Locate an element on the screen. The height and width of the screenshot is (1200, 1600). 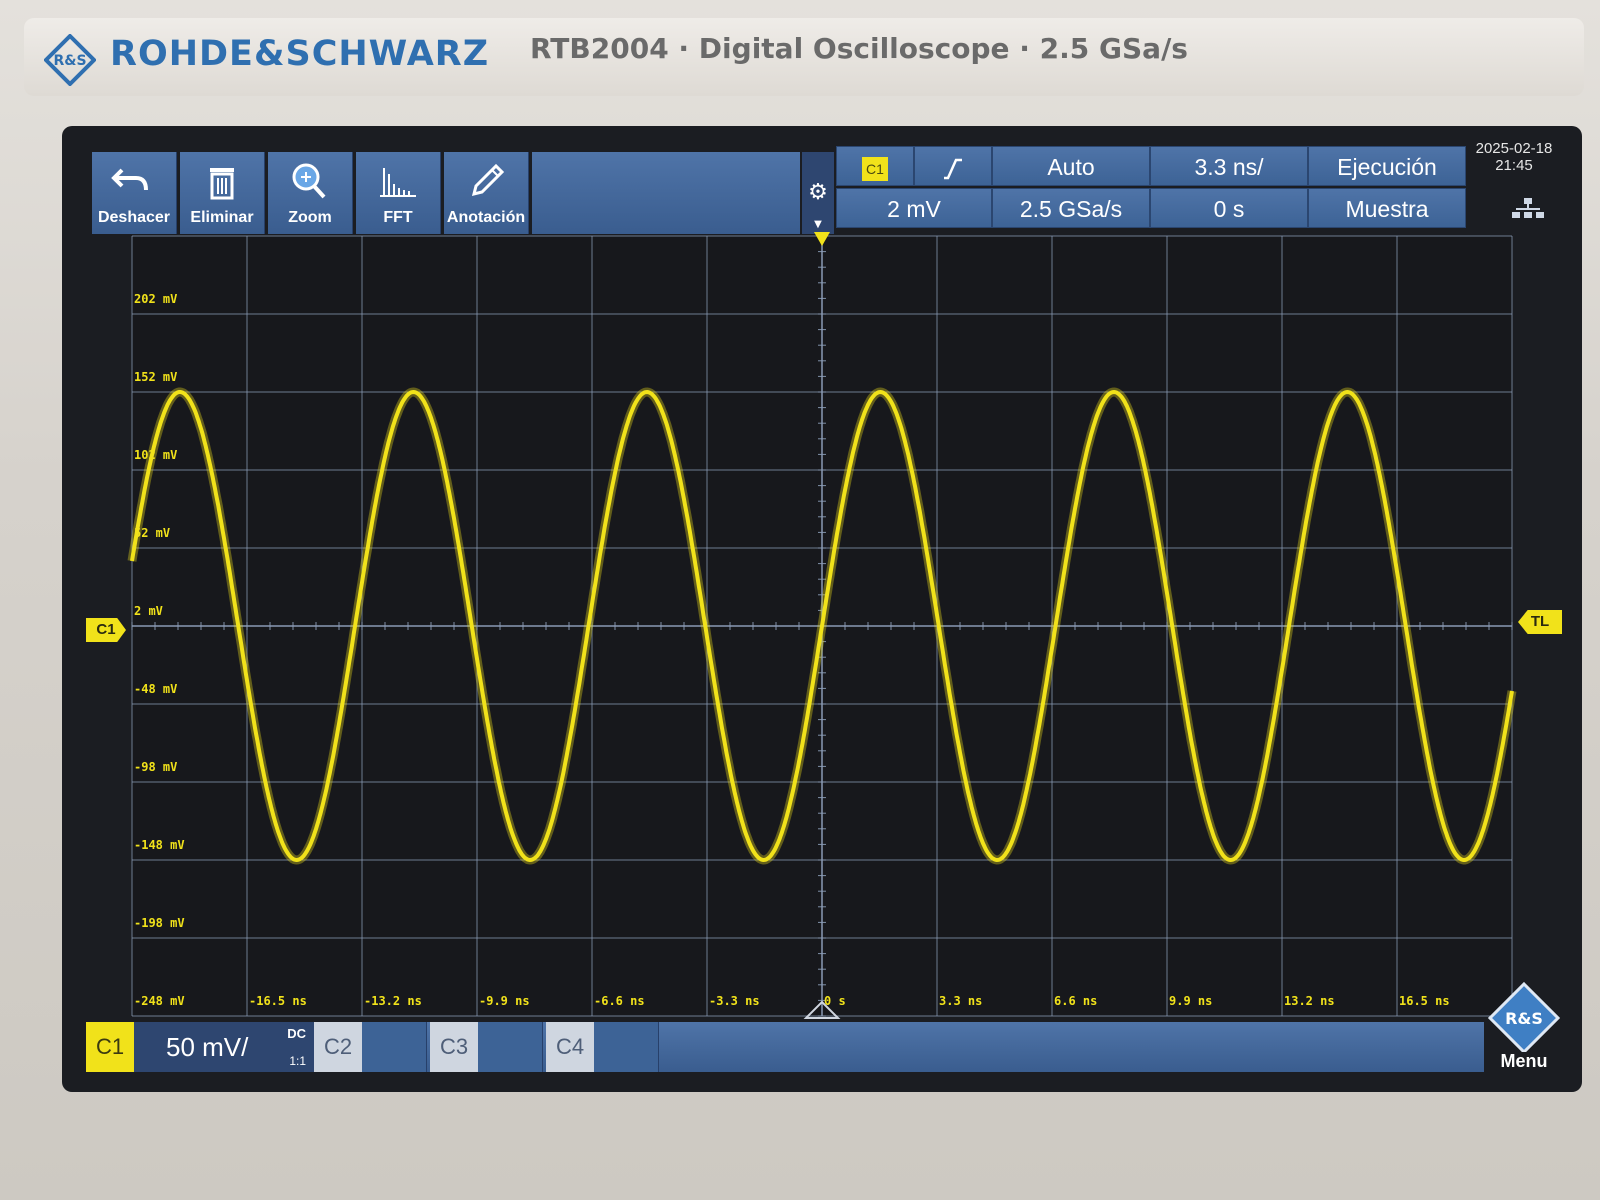
x-axis-label: 3.3 ns is located at coordinates (961, 1001).